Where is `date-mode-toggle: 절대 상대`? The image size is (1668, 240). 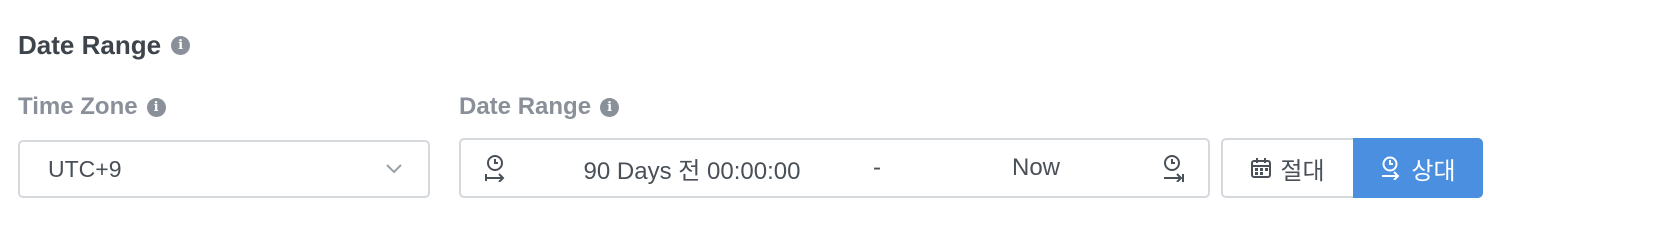
date-mode-toggle: 절대 상대 is located at coordinates (1352, 168).